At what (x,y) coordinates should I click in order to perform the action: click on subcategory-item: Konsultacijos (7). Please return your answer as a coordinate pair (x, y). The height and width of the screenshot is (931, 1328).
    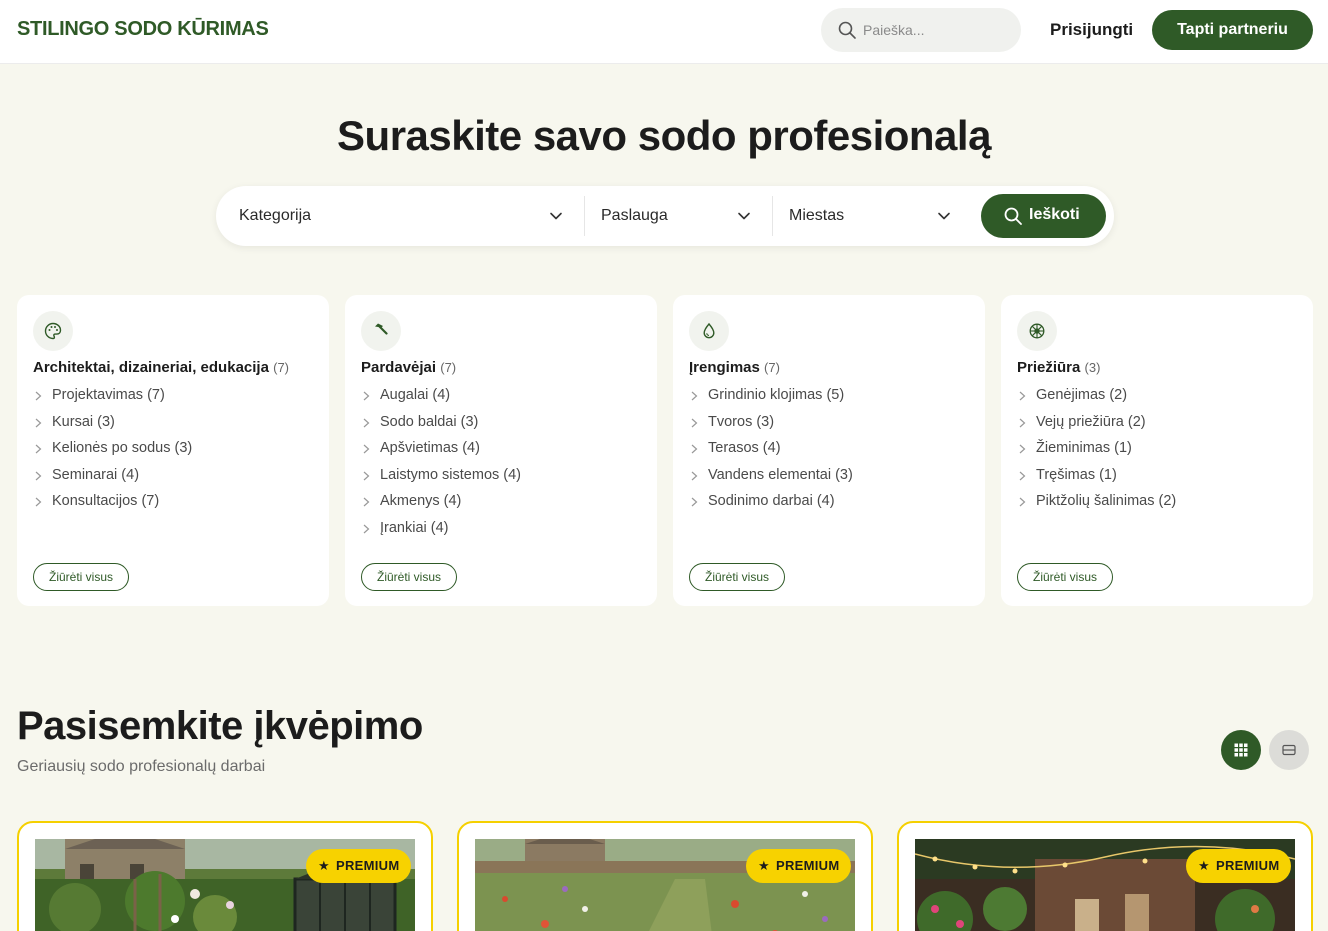
    Looking at the image, I should click on (112, 506).